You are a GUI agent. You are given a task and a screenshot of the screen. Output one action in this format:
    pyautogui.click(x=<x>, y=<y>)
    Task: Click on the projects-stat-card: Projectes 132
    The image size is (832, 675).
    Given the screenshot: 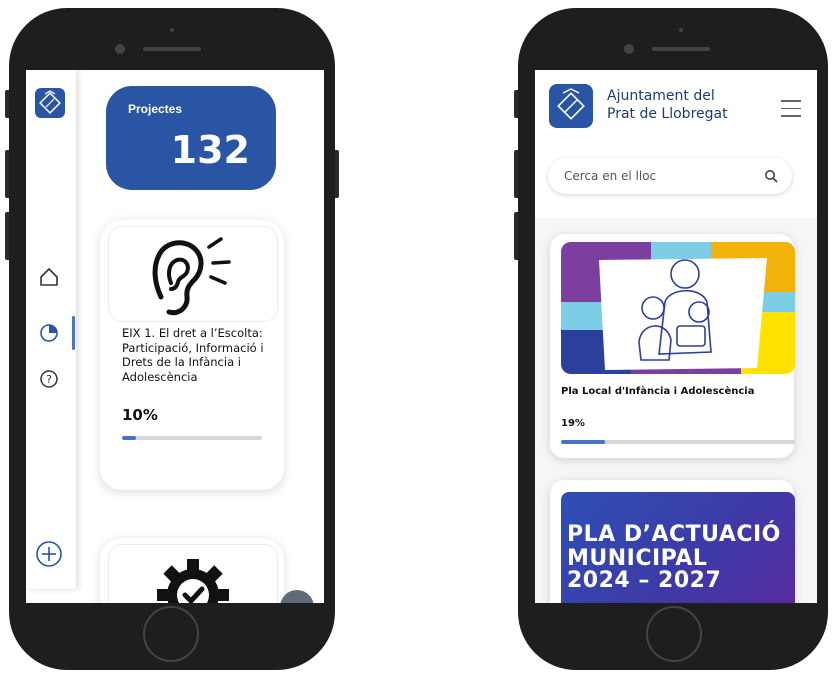 What is the action you would take?
    pyautogui.click(x=191, y=138)
    